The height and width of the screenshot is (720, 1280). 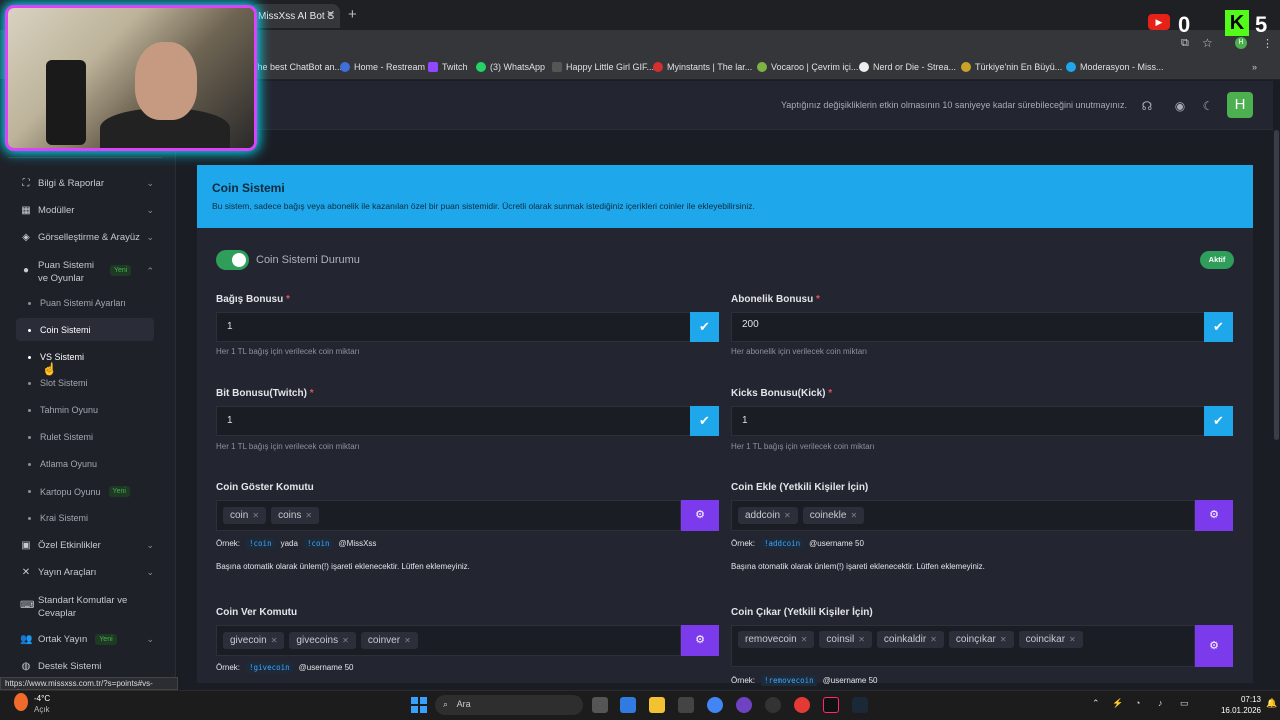 I want to click on install-icon: ⧉, so click(x=1185, y=43).